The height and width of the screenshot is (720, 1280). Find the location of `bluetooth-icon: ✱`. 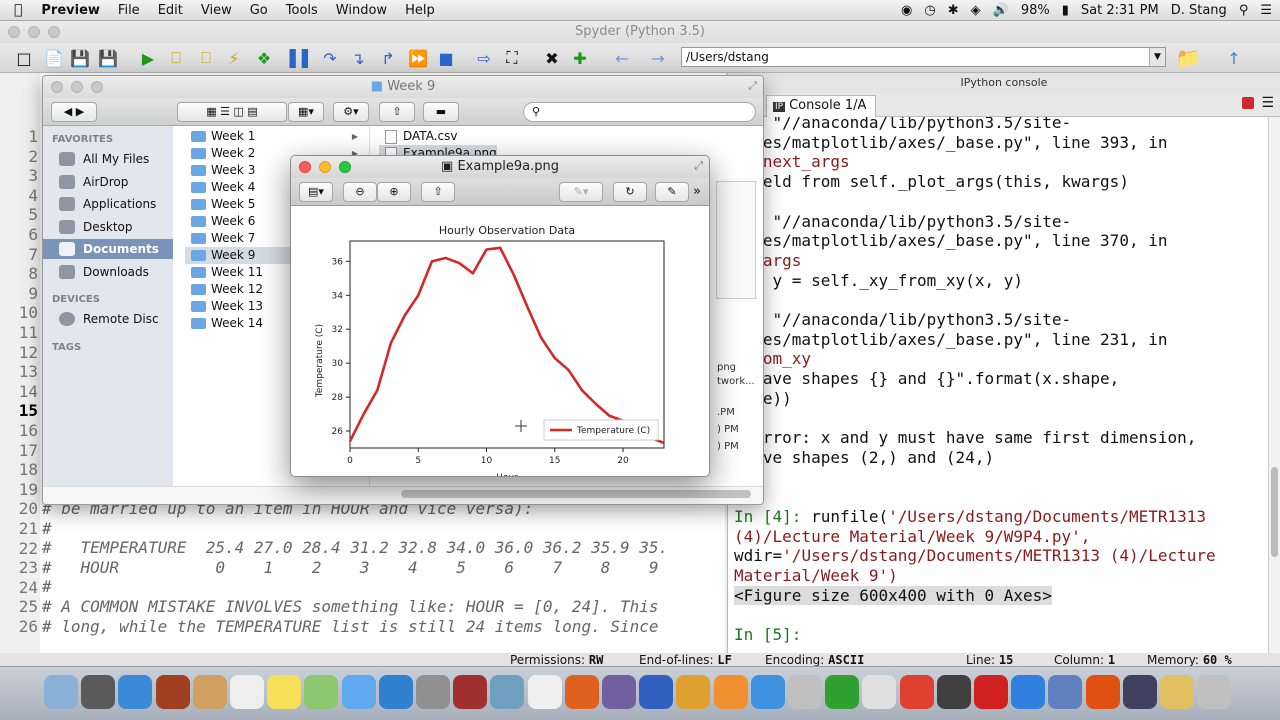

bluetooth-icon: ✱ is located at coordinates (953, 10).